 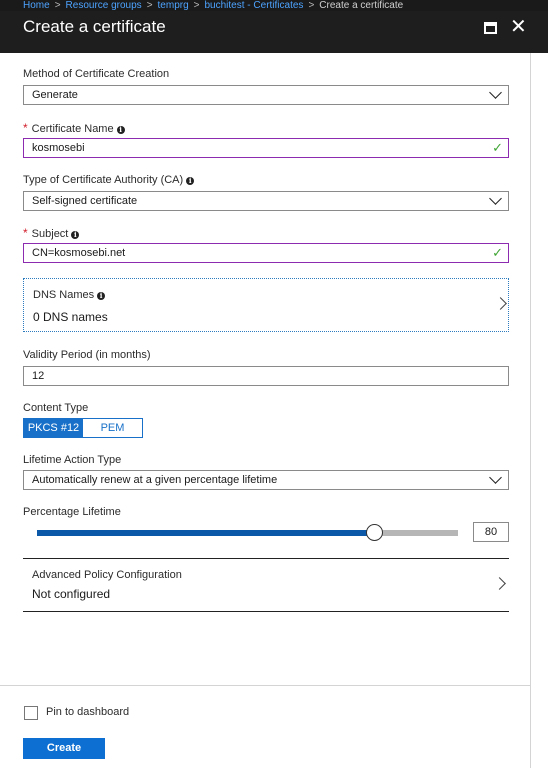 What do you see at coordinates (74, 128) in the screenshot?
I see `cert-name-label: * Certificate Name i` at bounding box center [74, 128].